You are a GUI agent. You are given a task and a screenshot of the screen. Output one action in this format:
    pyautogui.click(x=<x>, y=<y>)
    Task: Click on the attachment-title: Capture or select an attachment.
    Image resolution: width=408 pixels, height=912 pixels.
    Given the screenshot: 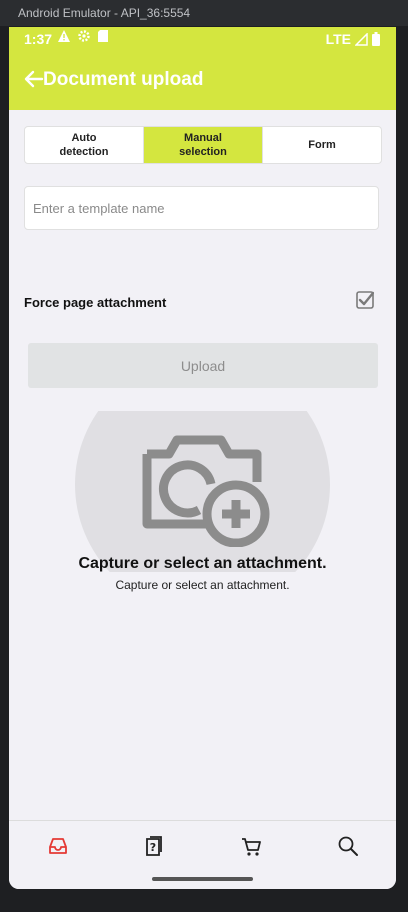 What is the action you would take?
    pyautogui.click(x=202, y=563)
    